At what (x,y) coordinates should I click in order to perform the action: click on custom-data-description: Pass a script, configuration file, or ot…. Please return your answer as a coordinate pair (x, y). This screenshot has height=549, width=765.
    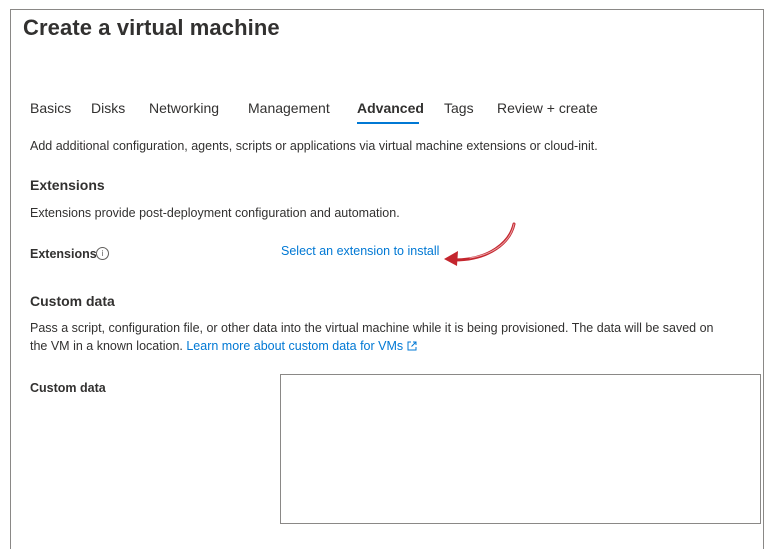
    Looking at the image, I should click on (371, 328).